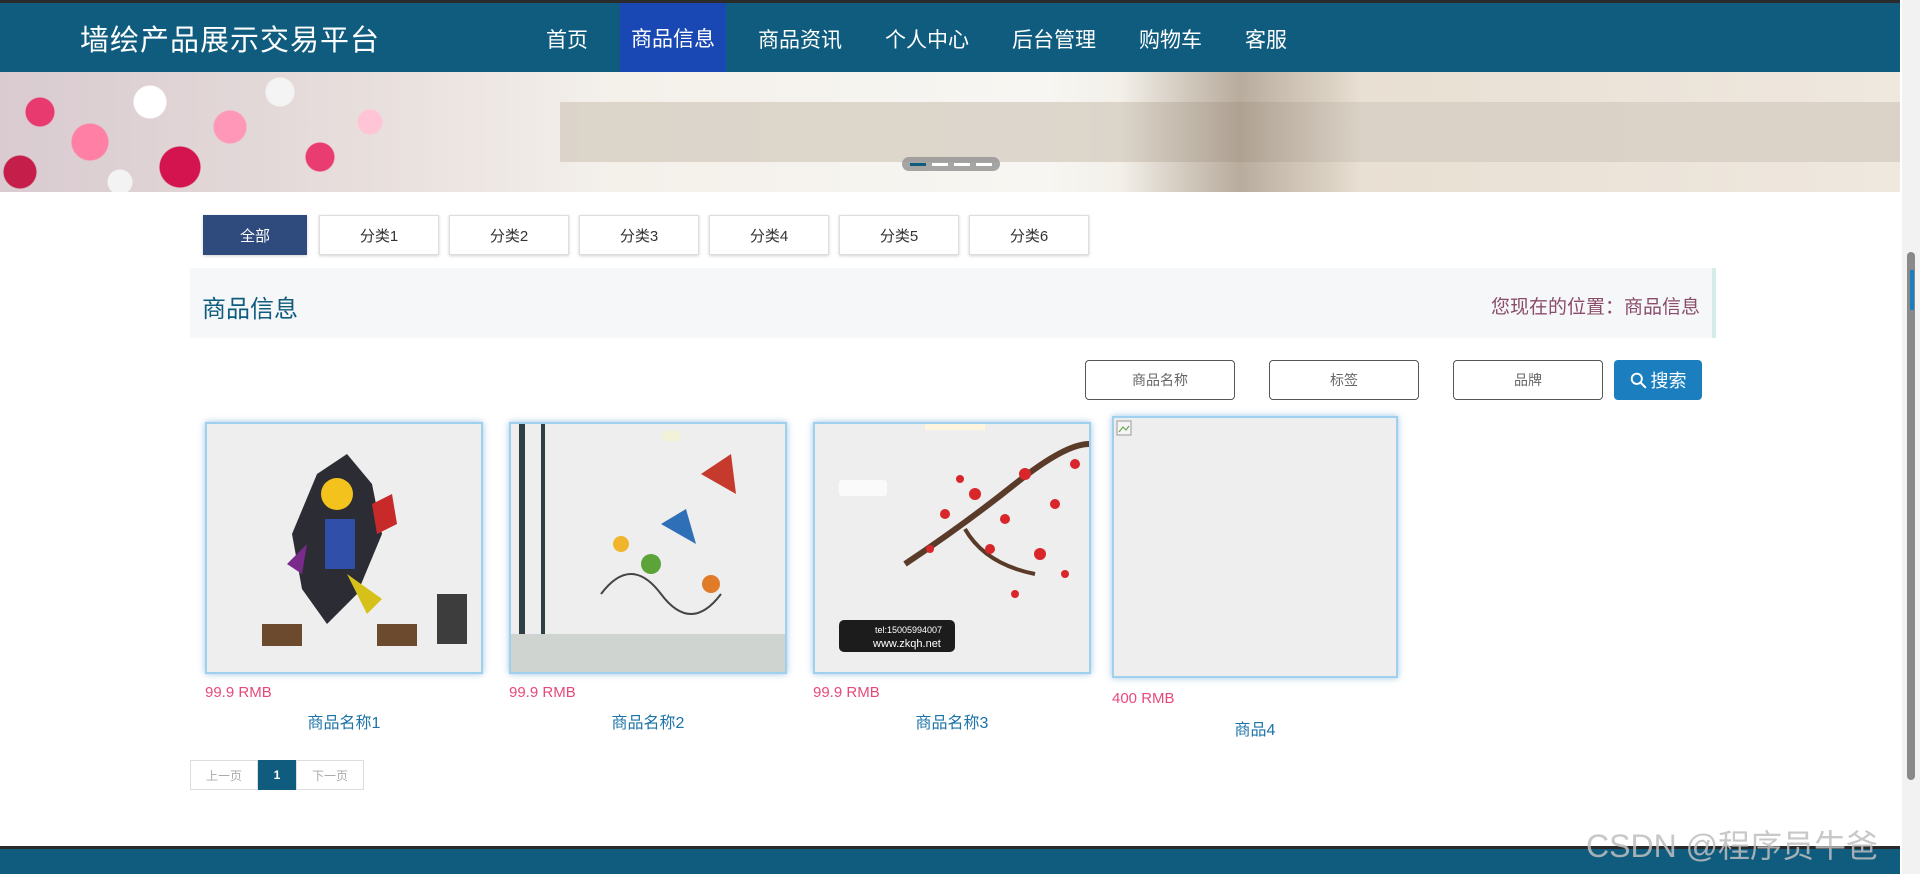  I want to click on hero-banner, so click(950, 132).